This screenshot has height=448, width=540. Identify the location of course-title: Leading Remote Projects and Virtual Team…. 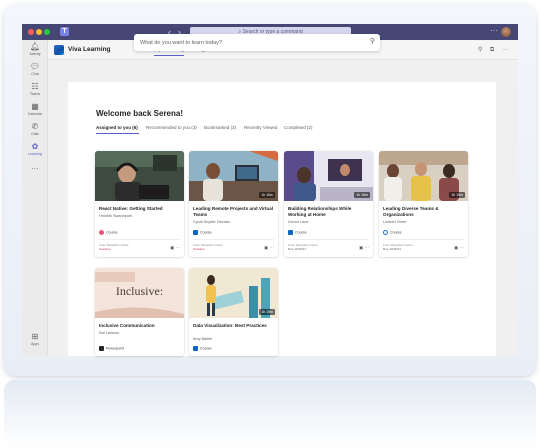
(233, 211).